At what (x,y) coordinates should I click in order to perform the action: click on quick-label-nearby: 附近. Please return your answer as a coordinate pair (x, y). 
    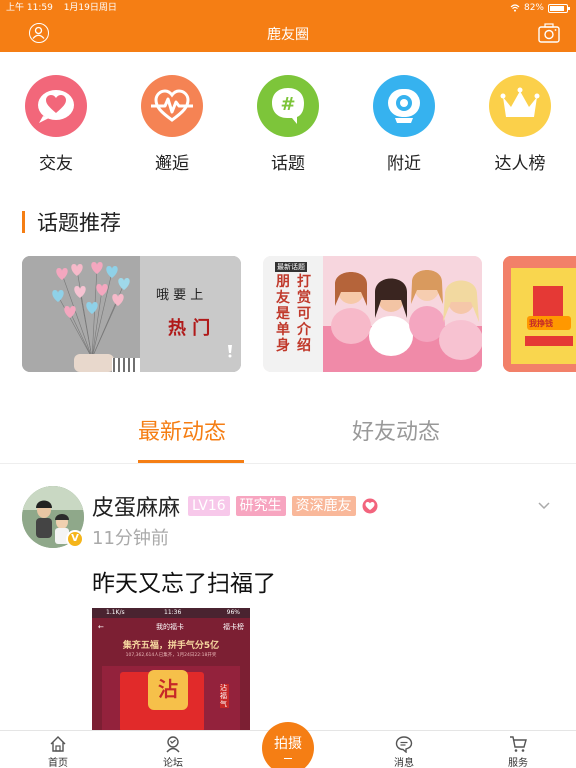
    Looking at the image, I should click on (404, 164).